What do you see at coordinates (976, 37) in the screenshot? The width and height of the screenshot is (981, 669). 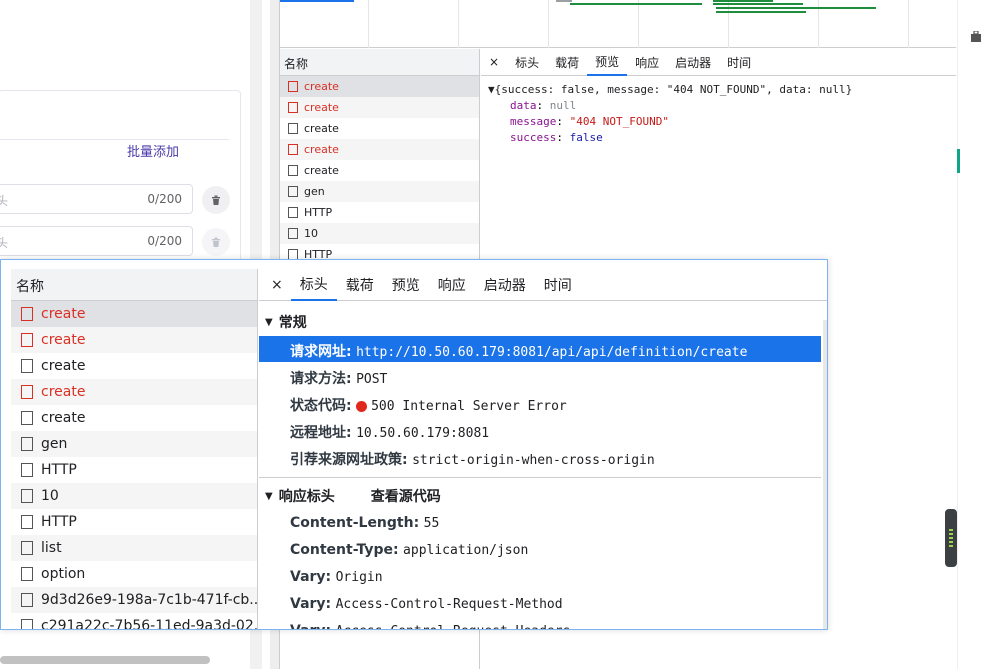 I see `briefcase-icon` at bounding box center [976, 37].